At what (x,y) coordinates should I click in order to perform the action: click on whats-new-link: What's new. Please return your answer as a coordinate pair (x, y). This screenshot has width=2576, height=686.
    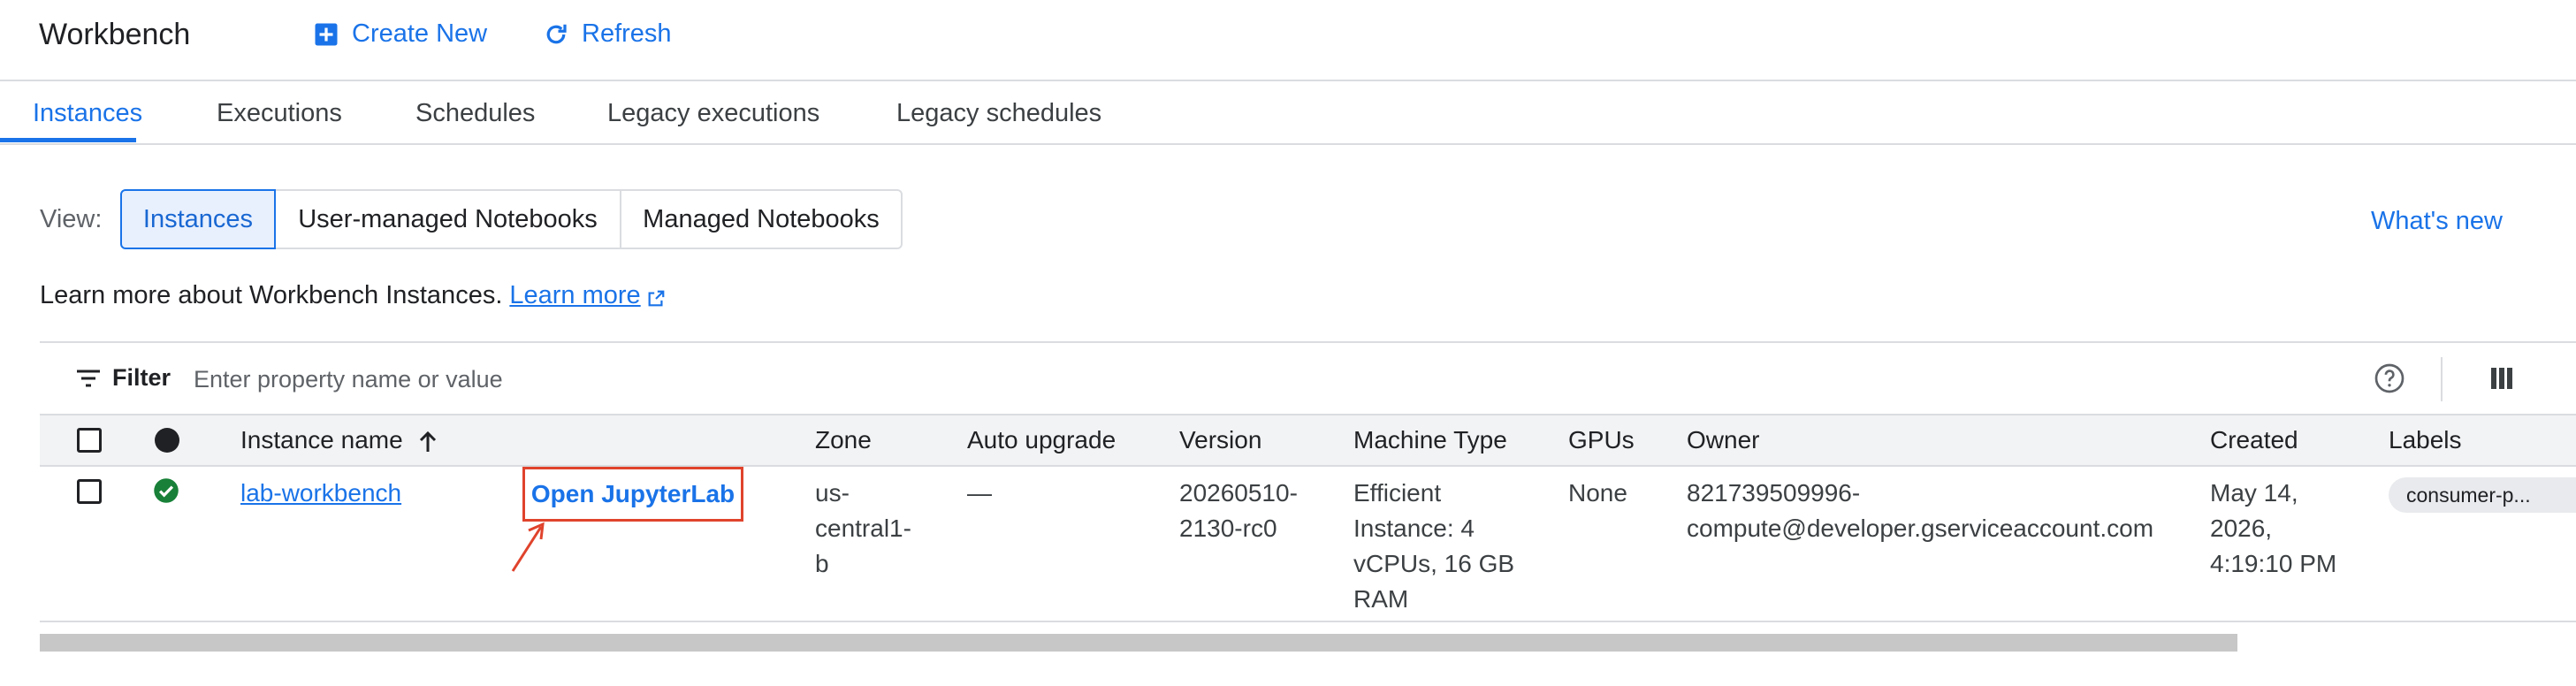
    Looking at the image, I should click on (2437, 221).